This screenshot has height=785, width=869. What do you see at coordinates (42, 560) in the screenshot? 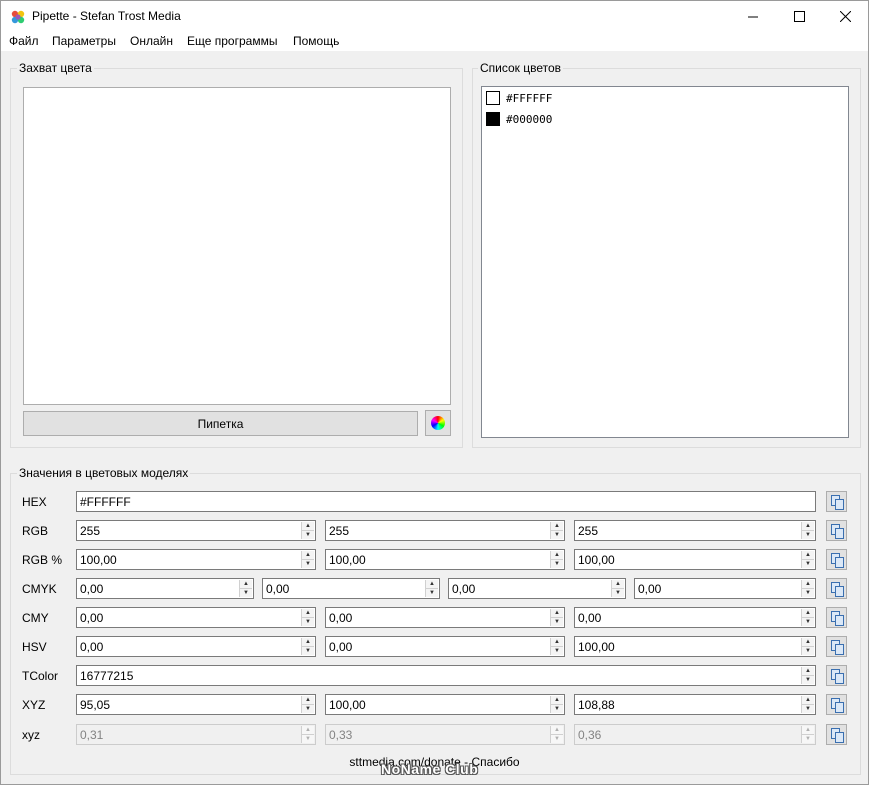
I see `rgb-pct-label: RGB %` at bounding box center [42, 560].